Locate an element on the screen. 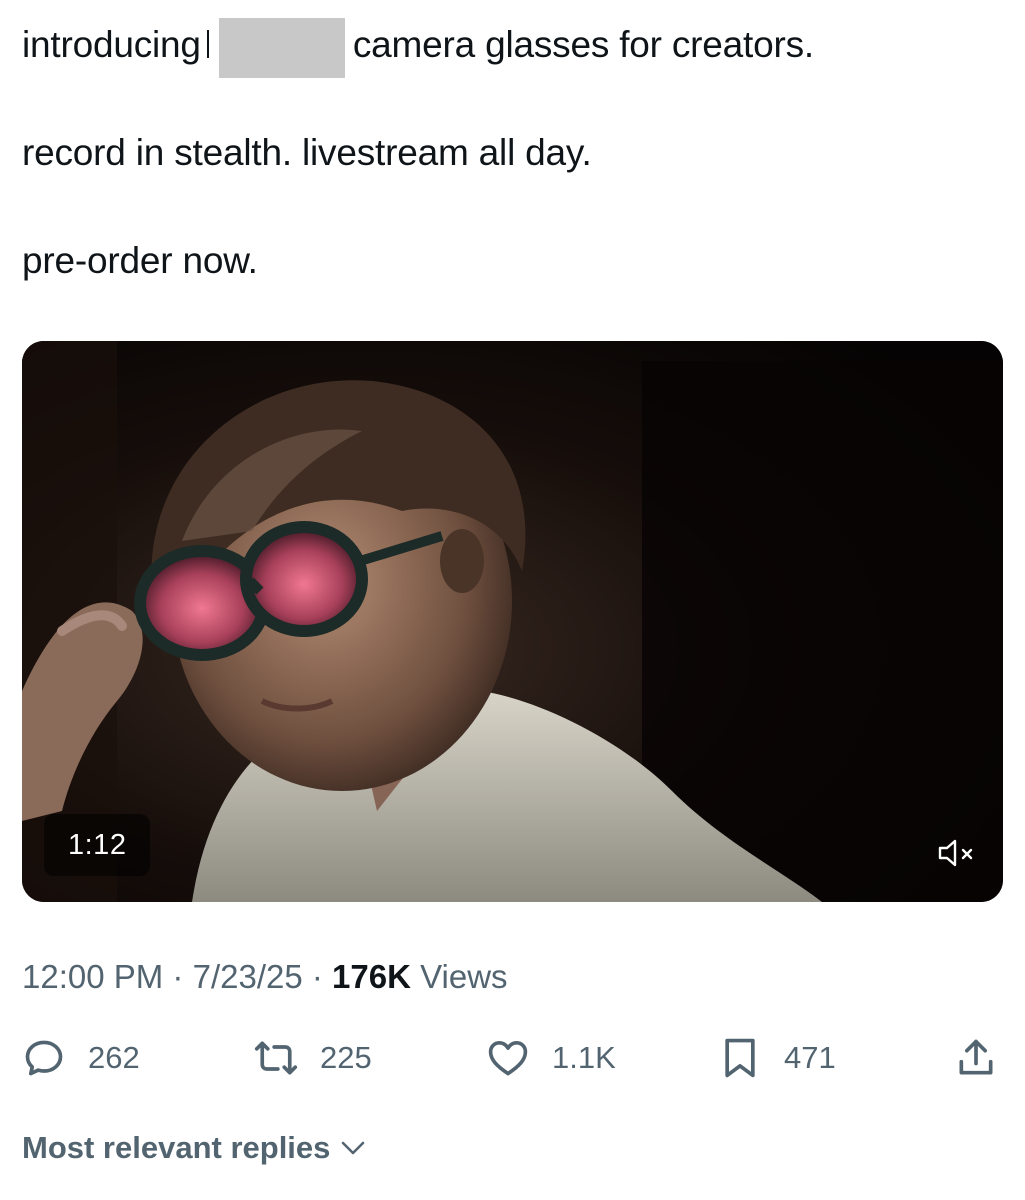 The image size is (1025, 1200). post-date: 7/23/25 is located at coordinates (248, 976).